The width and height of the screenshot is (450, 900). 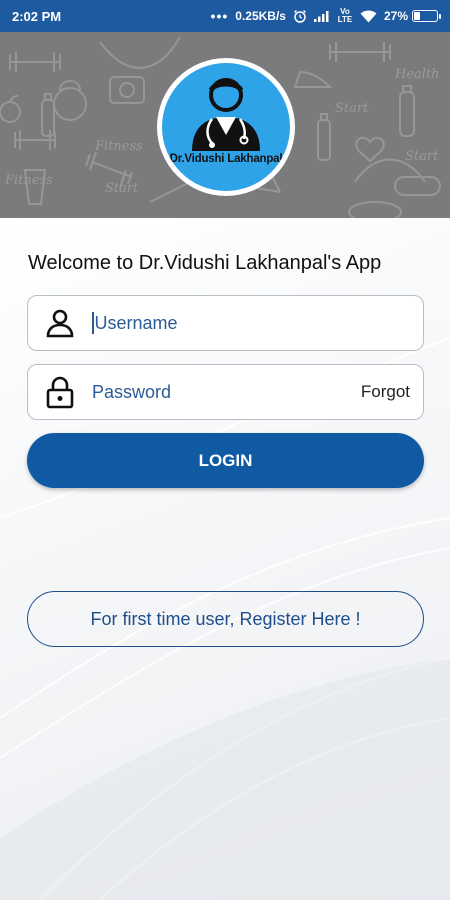 I want to click on login-button: LOGIN, so click(x=225, y=460).